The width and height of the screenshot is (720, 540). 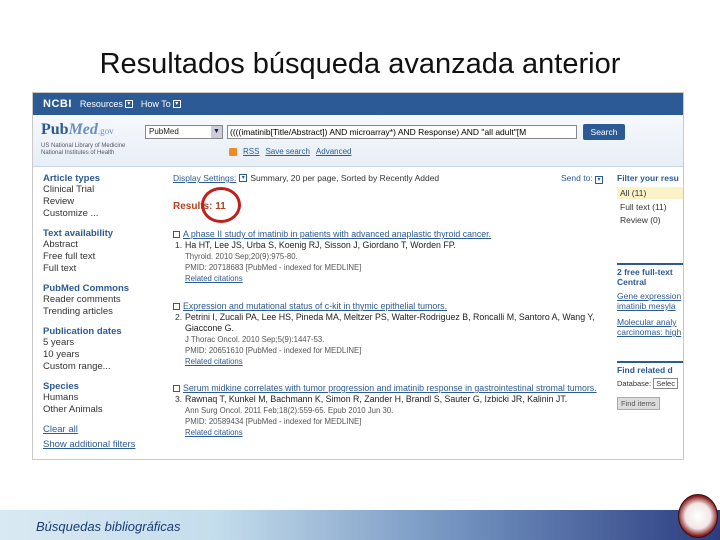 What do you see at coordinates (108, 429) in the screenshot?
I see `clear-all-link: Clear all` at bounding box center [108, 429].